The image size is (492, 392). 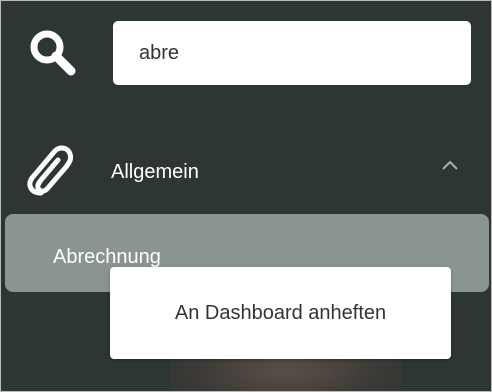 What do you see at coordinates (292, 53) in the screenshot?
I see `search-input` at bounding box center [292, 53].